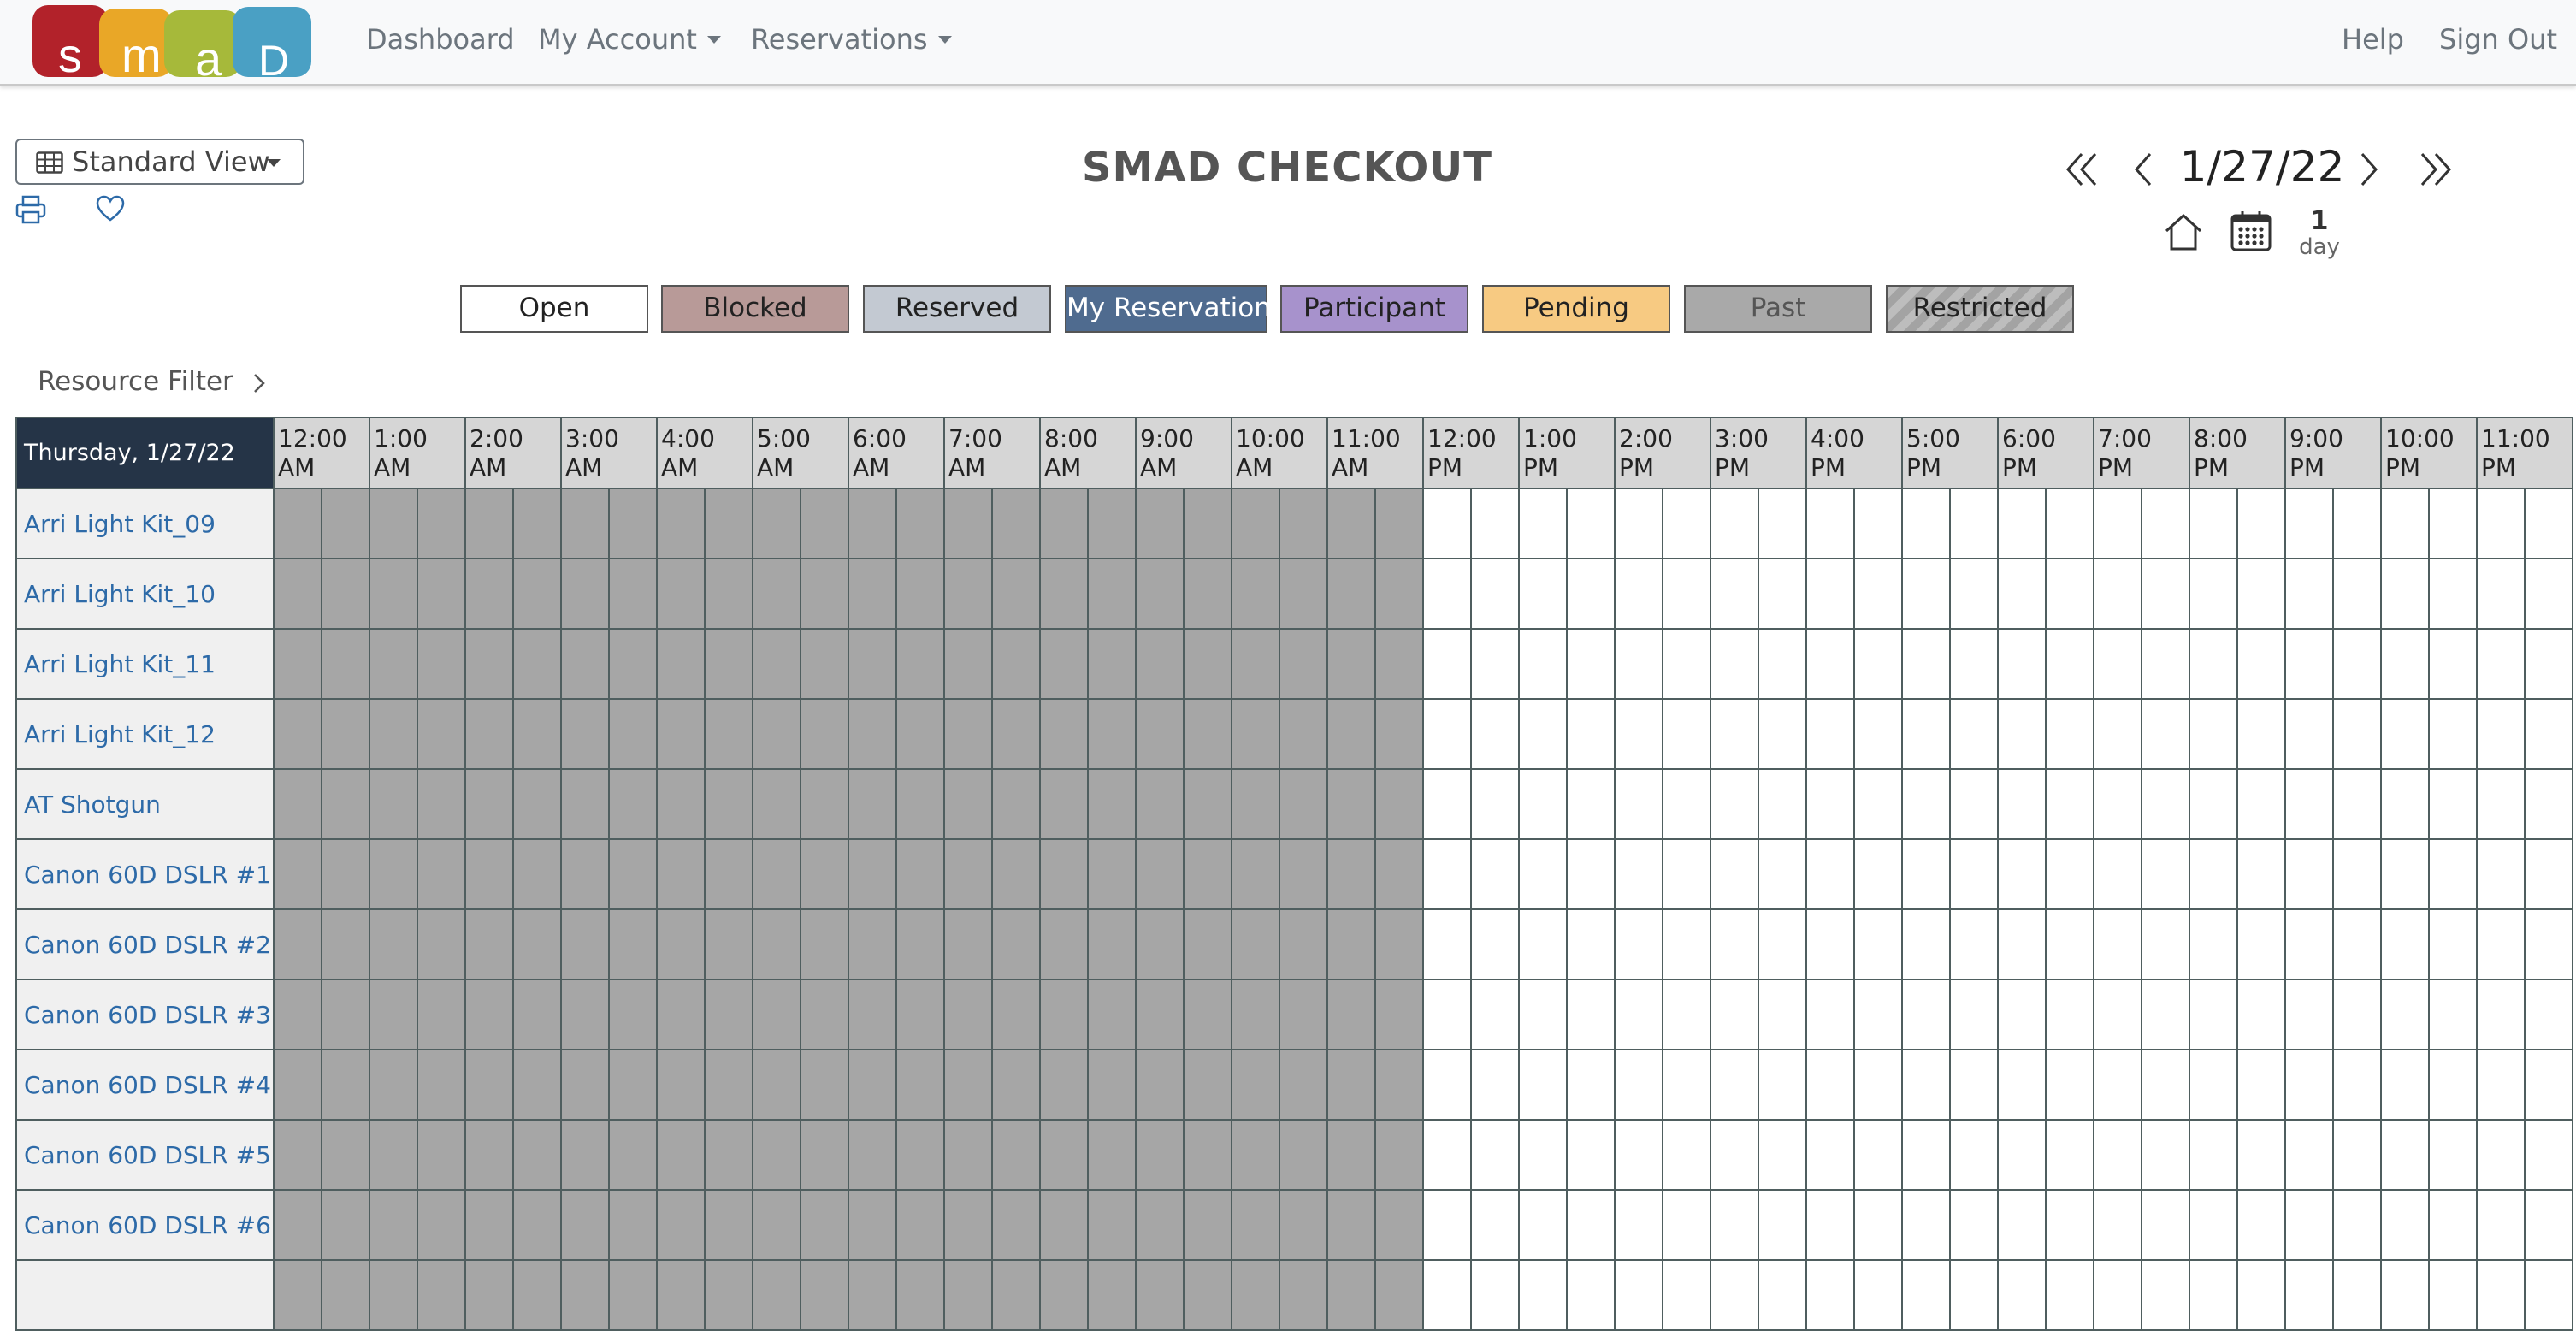 This screenshot has height=1331, width=2576. What do you see at coordinates (145, 874) in the screenshot?
I see `resource-name-link: Canon 60D DSLR #1` at bounding box center [145, 874].